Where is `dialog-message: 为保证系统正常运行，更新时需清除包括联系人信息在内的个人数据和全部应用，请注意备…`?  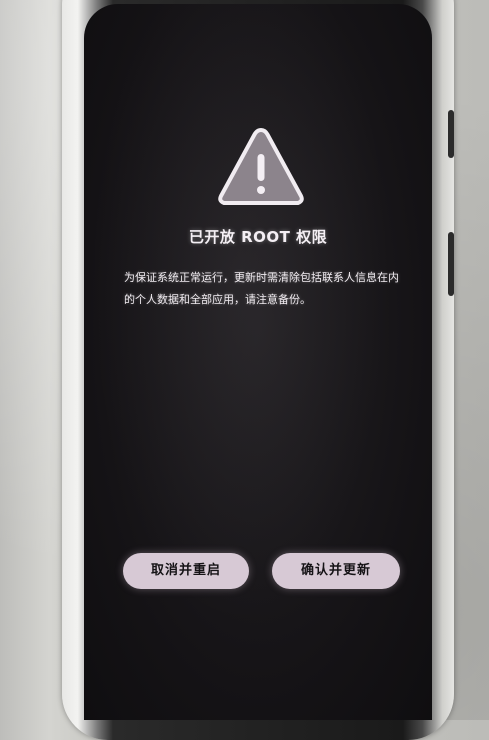 dialog-message: 为保证系统正常运行，更新时需清除包括联系人信息在内的个人数据和全部应用，请注意备… is located at coordinates (261, 288).